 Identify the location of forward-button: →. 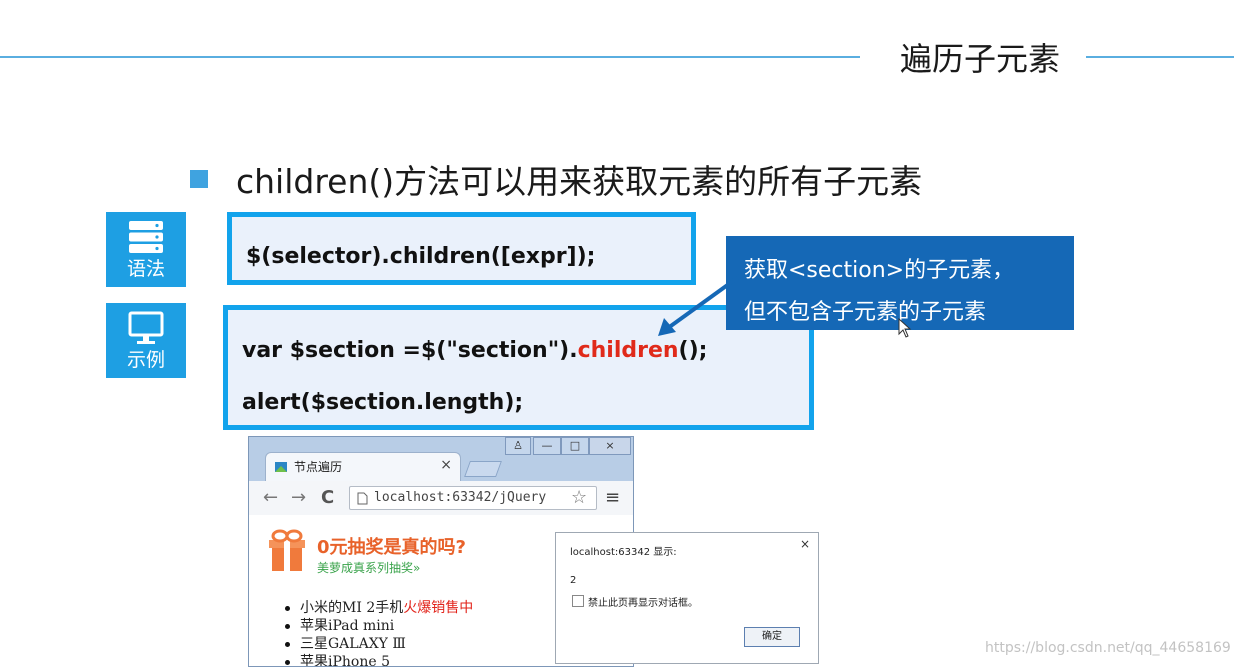
(298, 497).